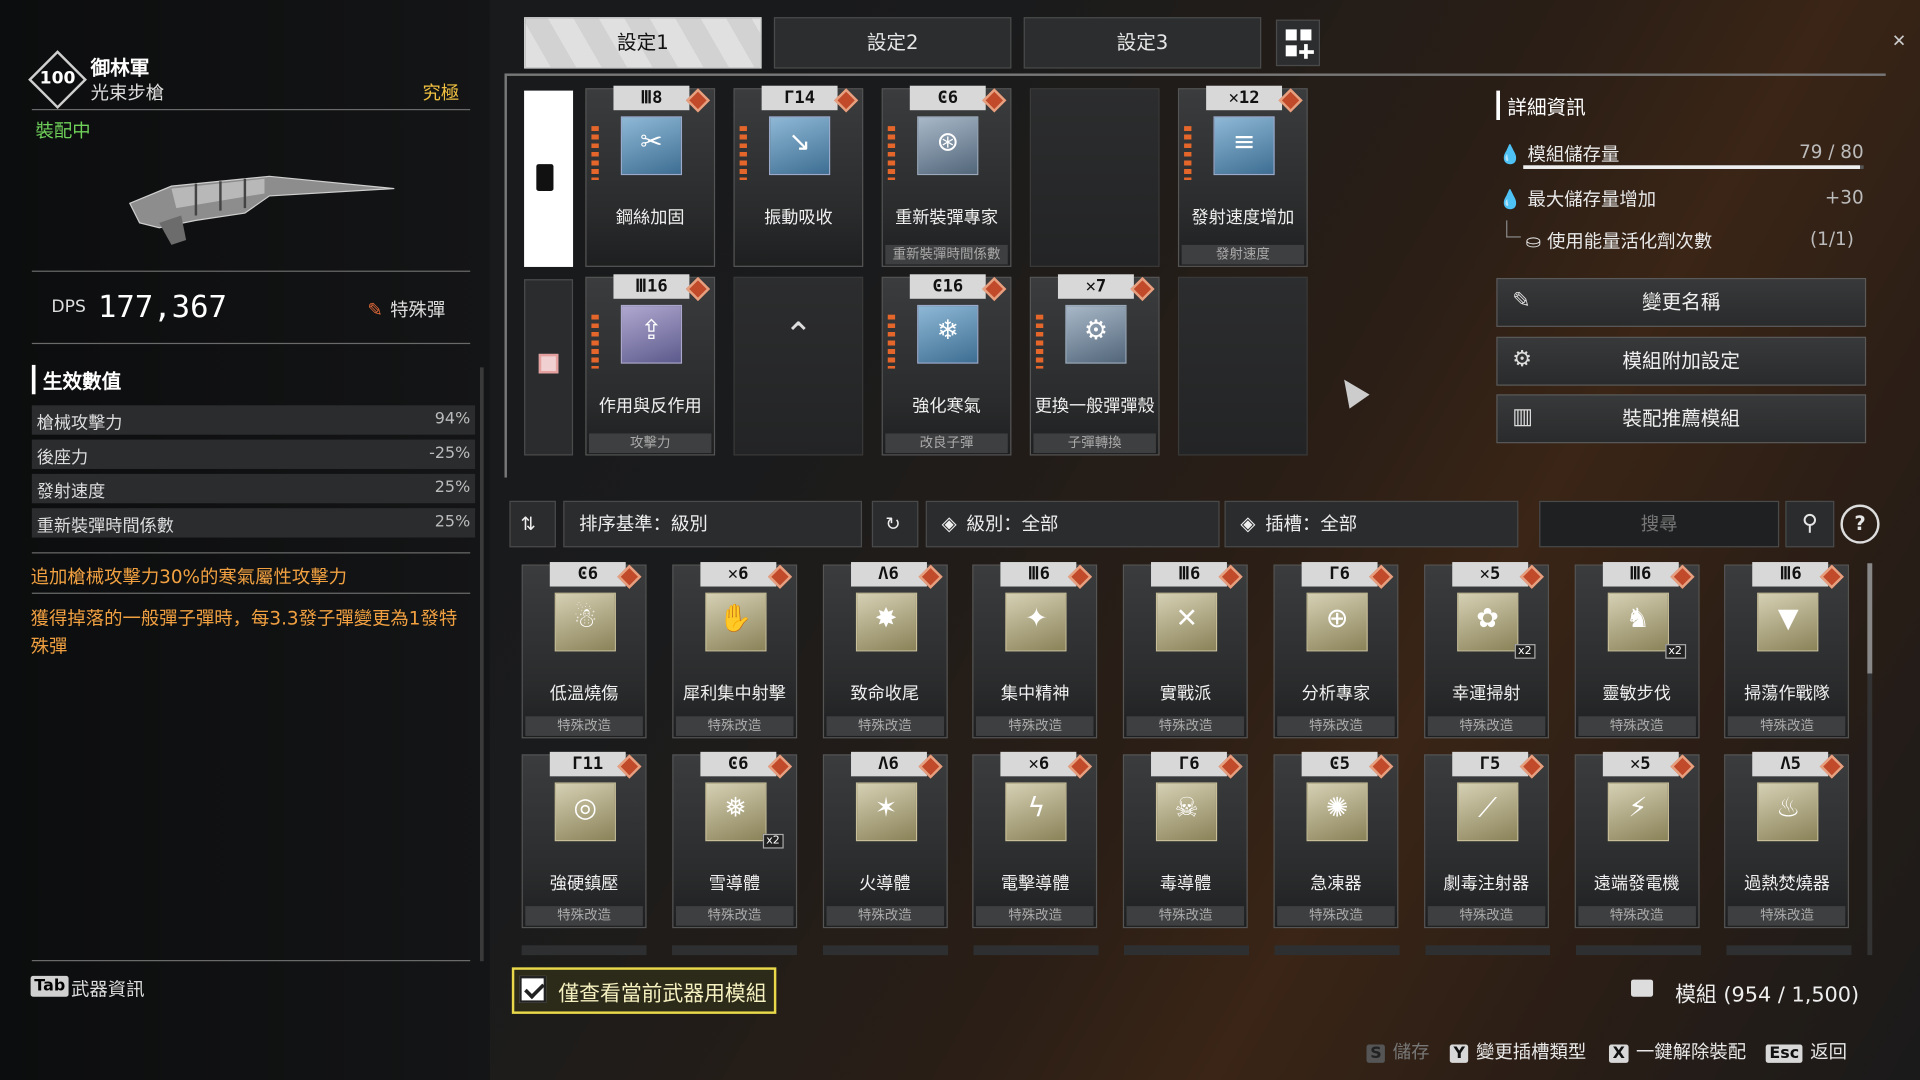 Image resolution: width=1920 pixels, height=1080 pixels. Describe the element at coordinates (1787, 650) in the screenshot. I see `mod-card: Ⅲ6 ▼ 掃蕩作戰隊 特殊改造` at that location.